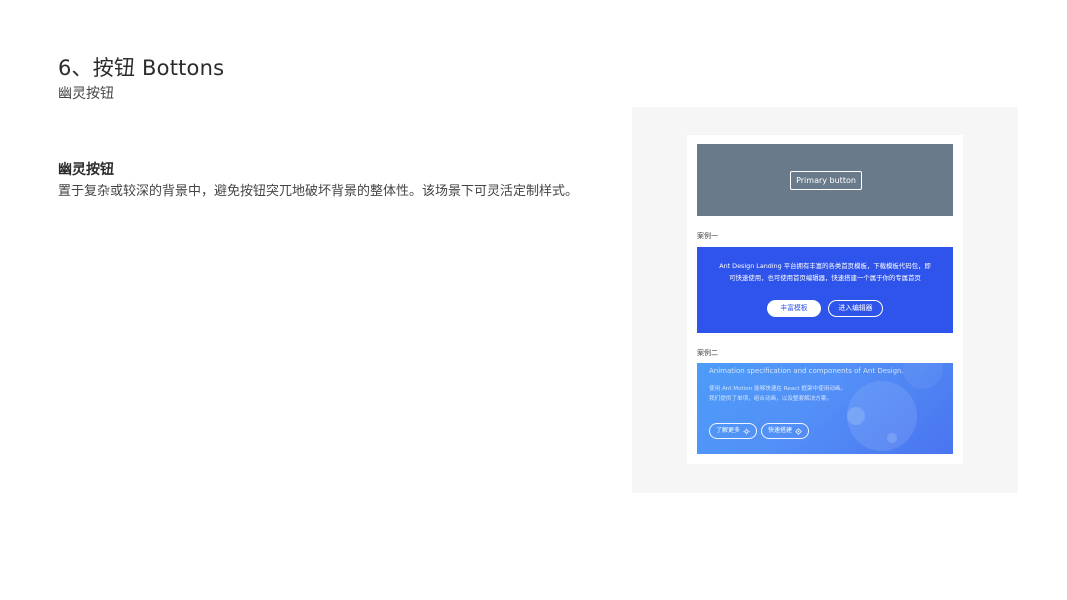 This screenshot has width=1067, height=600. What do you see at coordinates (771, 399) in the screenshot?
I see `case2-desc-line2: 我们提供了单项，组合动画，以及整套解决方案。` at bounding box center [771, 399].